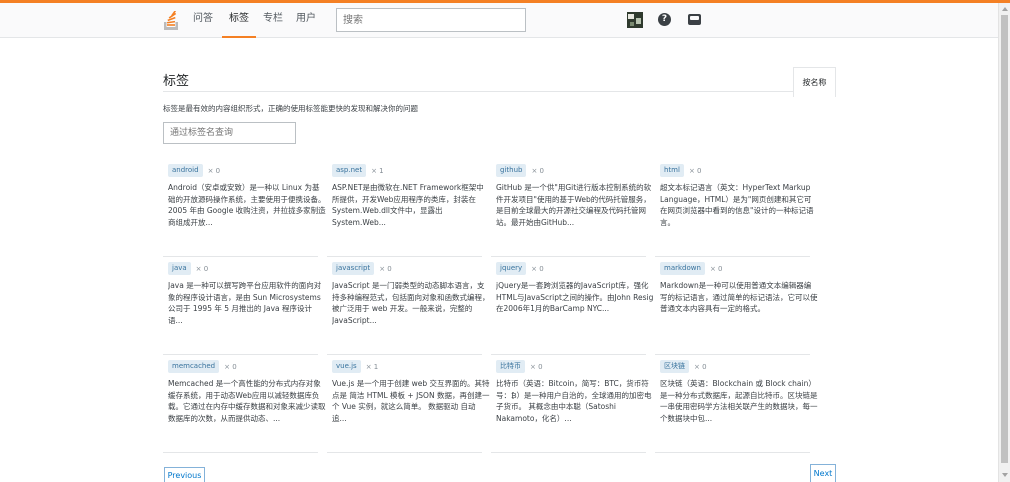 This screenshot has height=482, width=1010. Describe the element at coordinates (229, 133) in the screenshot. I see `tag-filter-input` at that location.